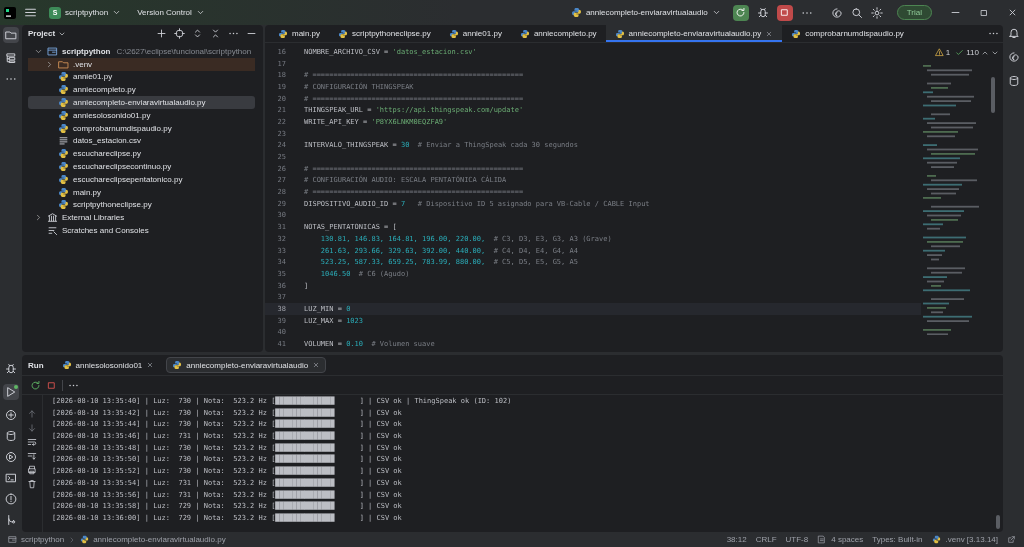 This screenshot has width=1024, height=547. Describe the element at coordinates (43, 539) in the screenshot. I see `breadcrumb-item: scriptpython` at that location.